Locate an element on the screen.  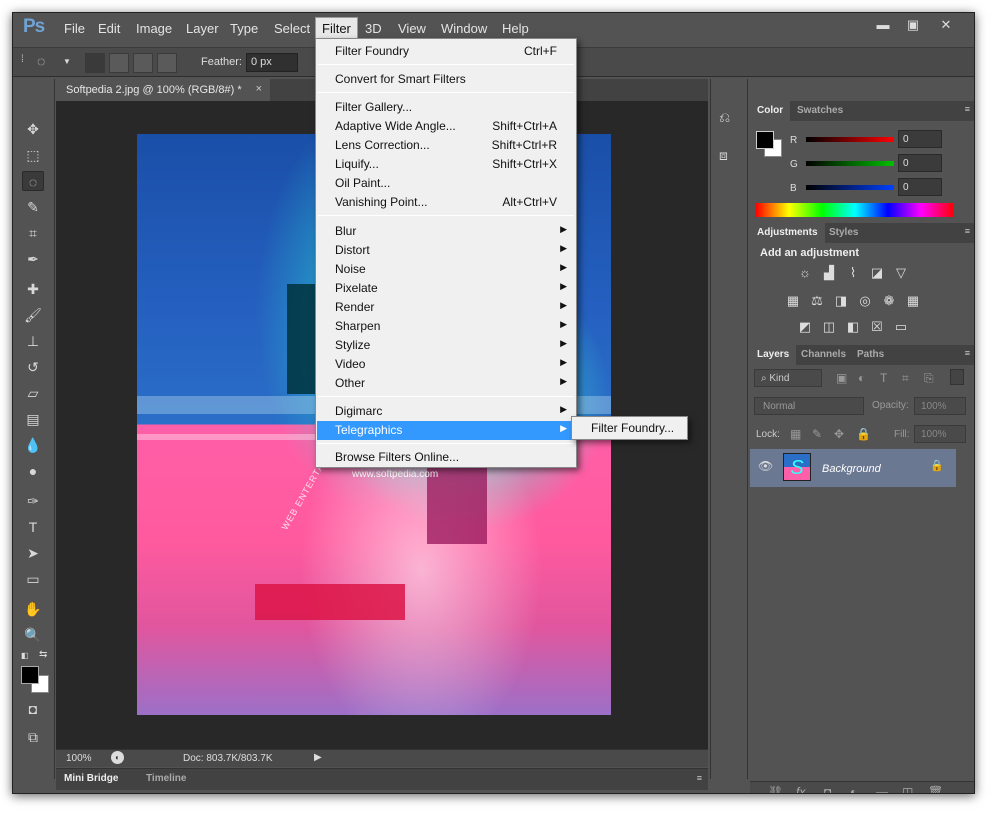
pen-tool-icon: ✑ is located at coordinates (33, 501).